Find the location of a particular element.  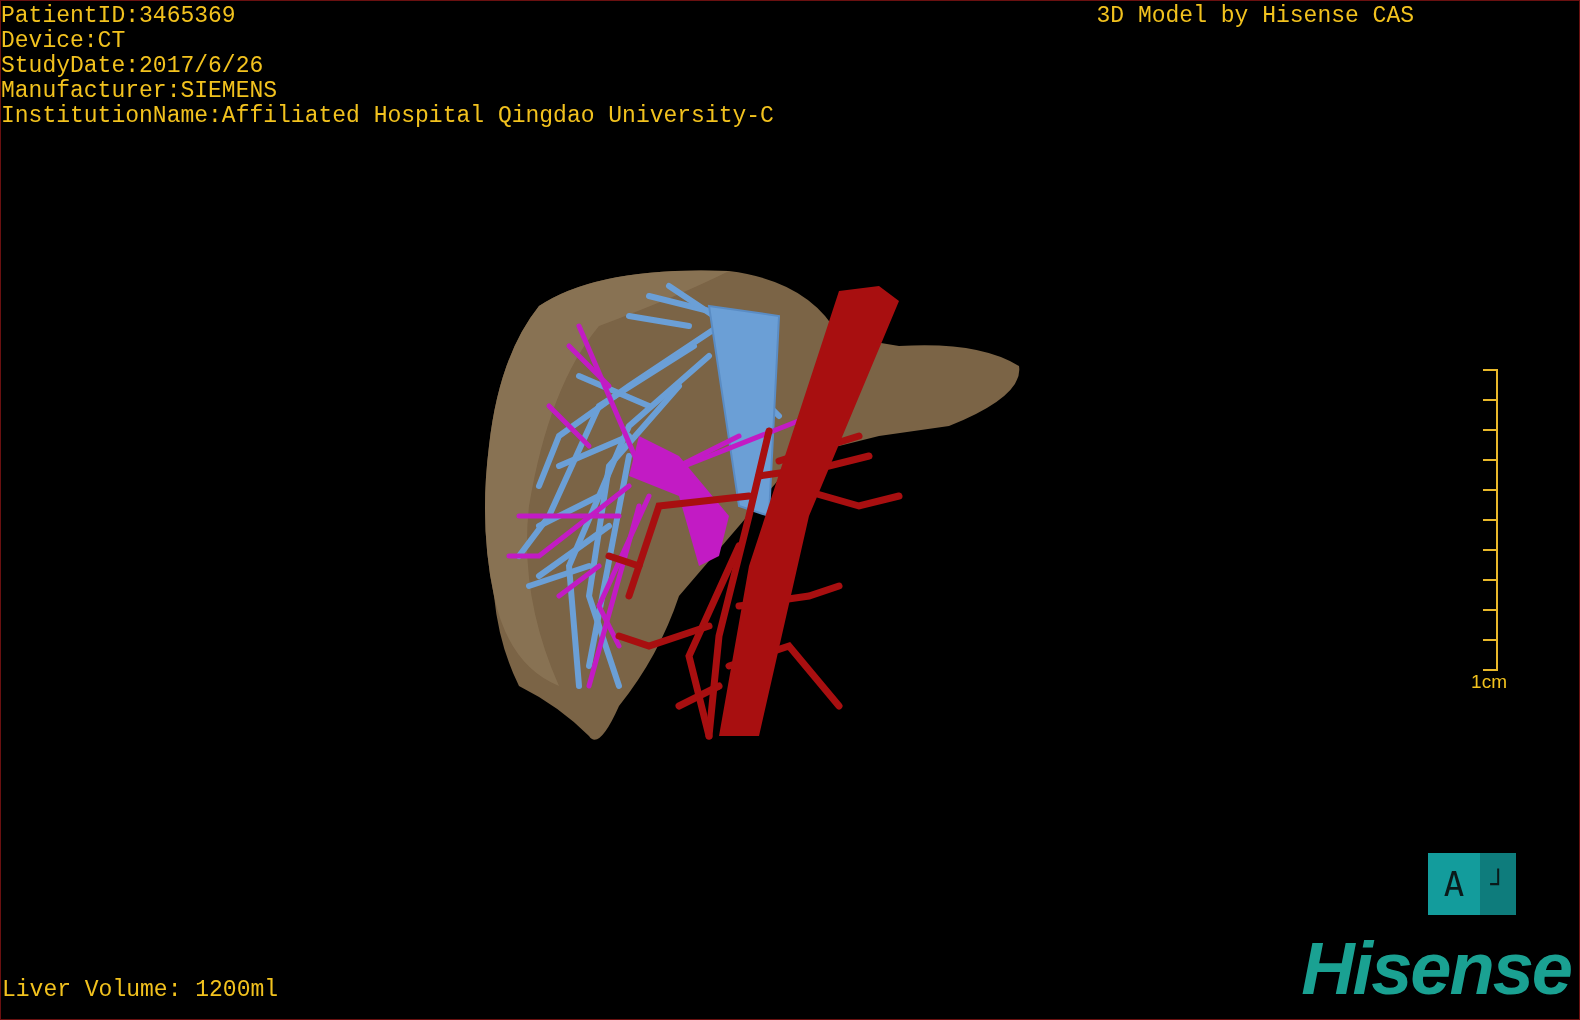

liver-volume-text: Liver Volume: 1200ml is located at coordinates (140, 990).